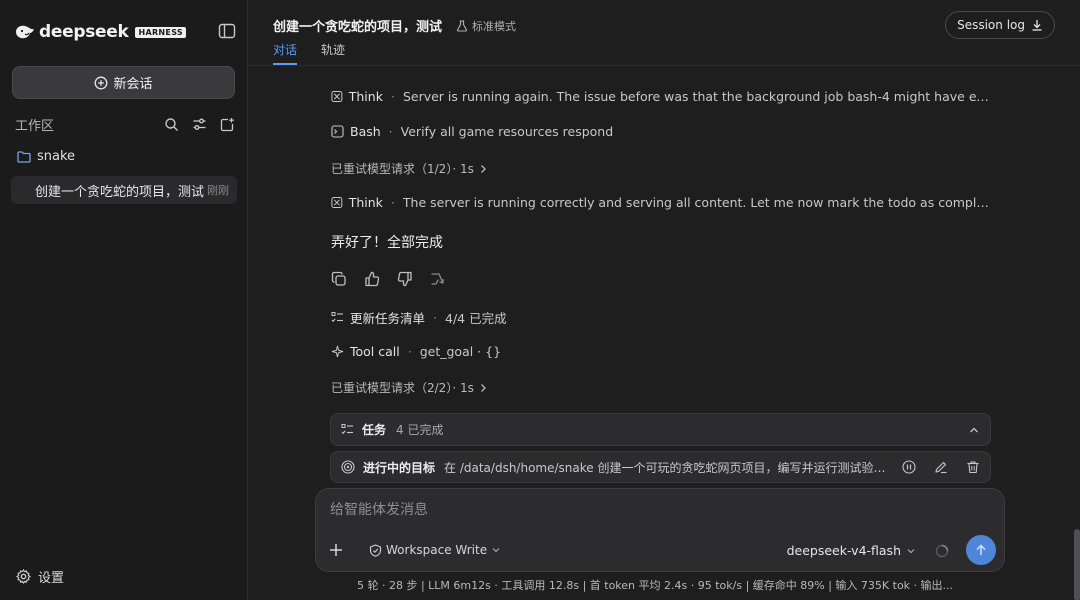 The width and height of the screenshot is (1080, 600). I want to click on step-description: 4/4 已完成, so click(476, 318).